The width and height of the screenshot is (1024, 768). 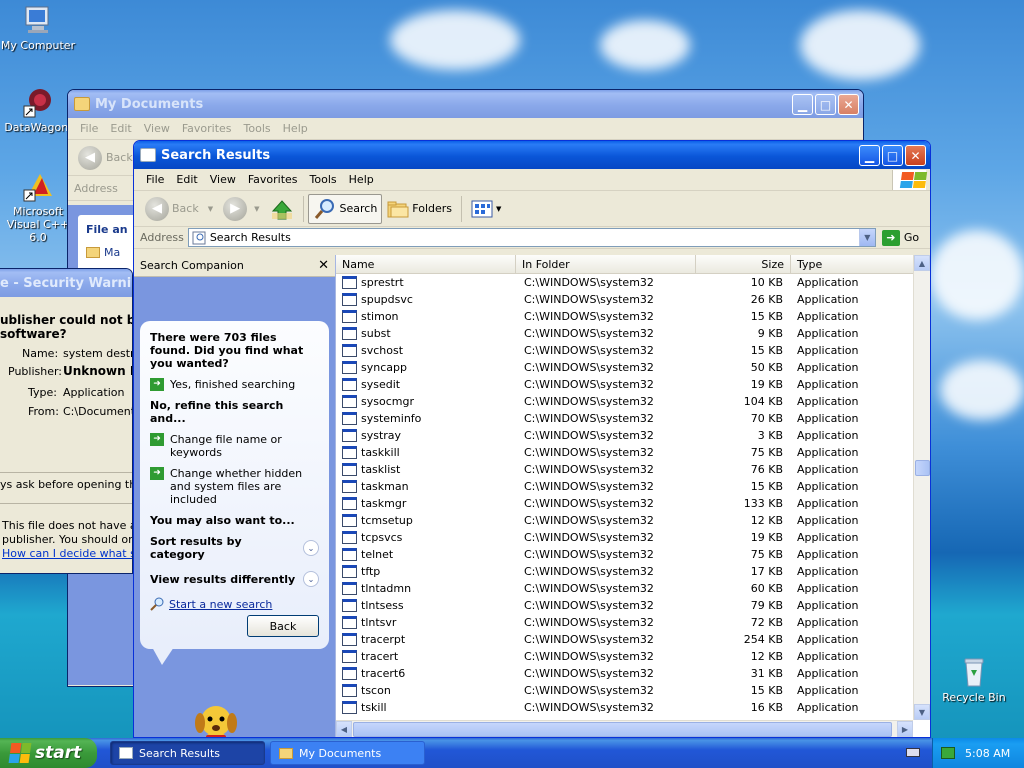 I want to click on desktop-icon-my-computer: My Computer, so click(x=38, y=28).